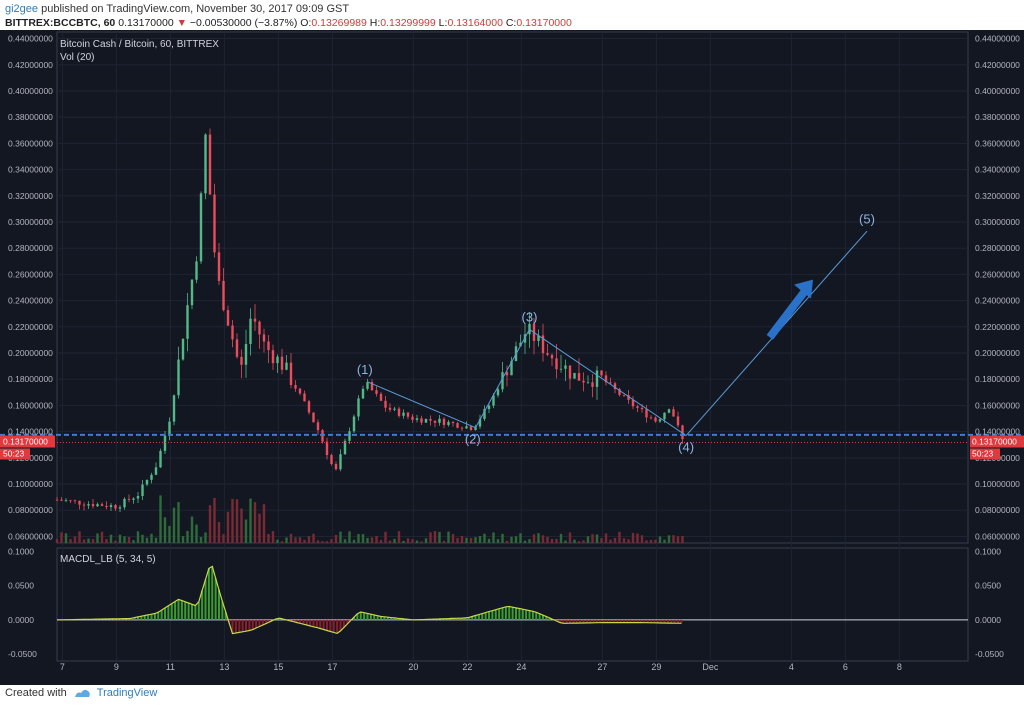  Describe the element at coordinates (997, 117) in the screenshot. I see `y-tick-right: 0.38000000` at that location.